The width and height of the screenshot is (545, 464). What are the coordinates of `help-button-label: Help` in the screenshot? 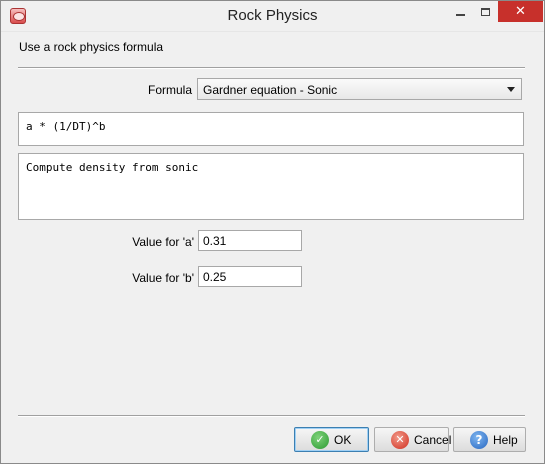 It's located at (505, 439).